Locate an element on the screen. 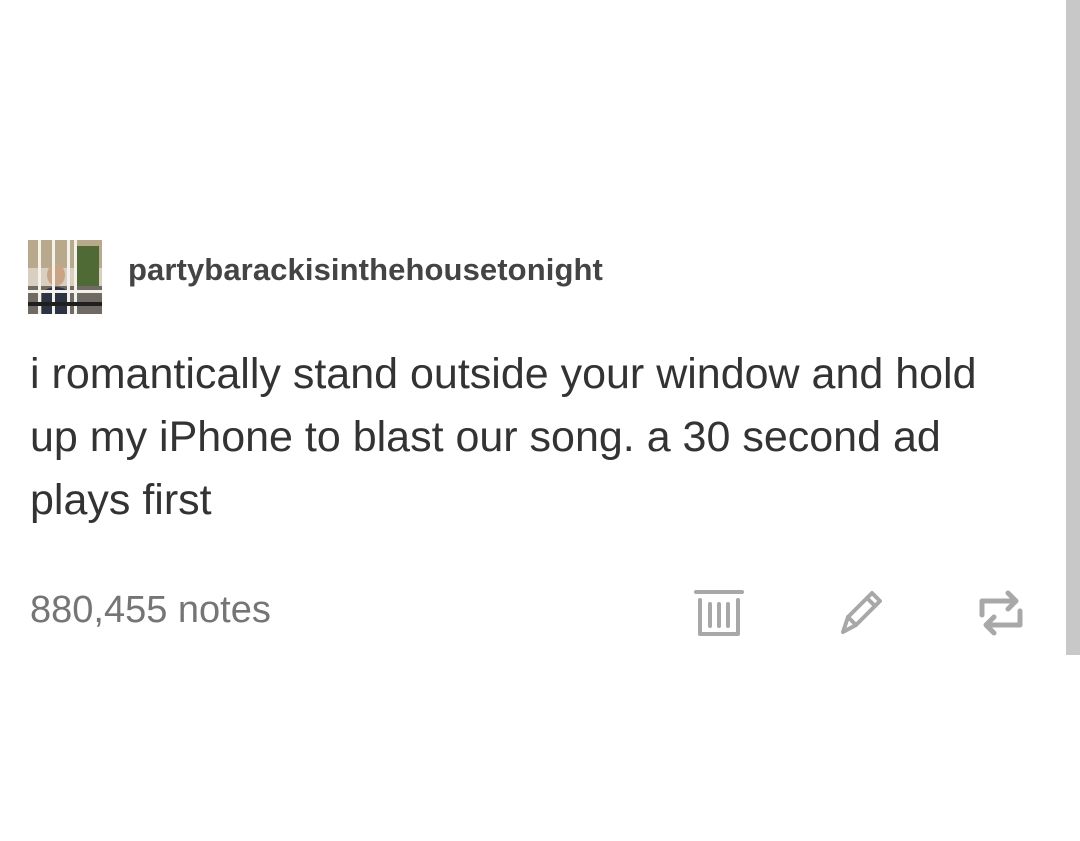 This screenshot has width=1080, height=841. pencil-icon is located at coordinates (861, 612).